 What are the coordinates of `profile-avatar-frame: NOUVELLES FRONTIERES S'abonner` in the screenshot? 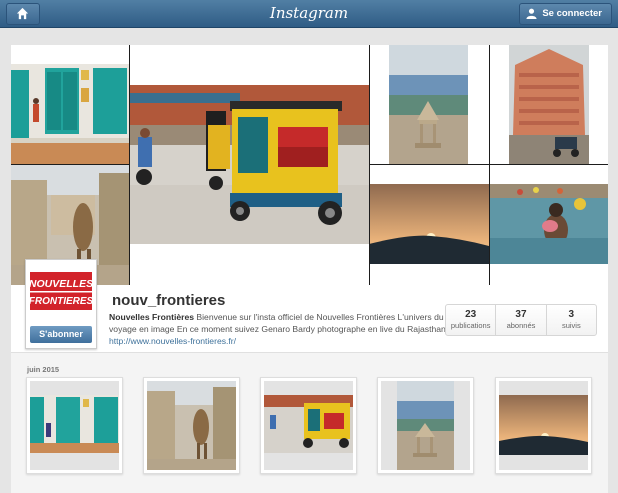 It's located at (61, 304).